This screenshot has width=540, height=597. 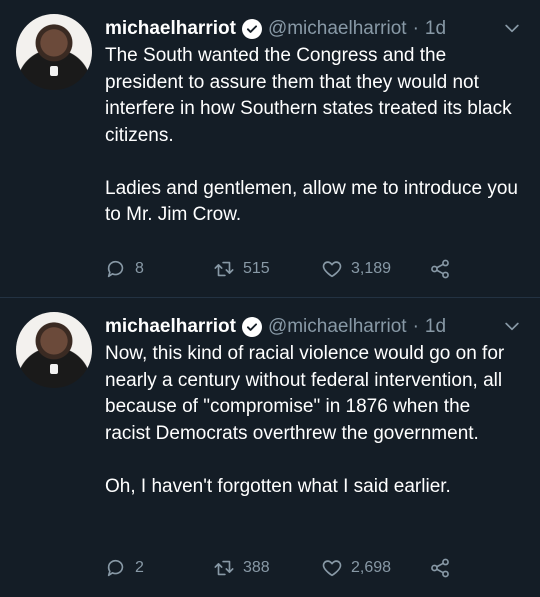 I want to click on like-button: 2,698, so click(x=375, y=568).